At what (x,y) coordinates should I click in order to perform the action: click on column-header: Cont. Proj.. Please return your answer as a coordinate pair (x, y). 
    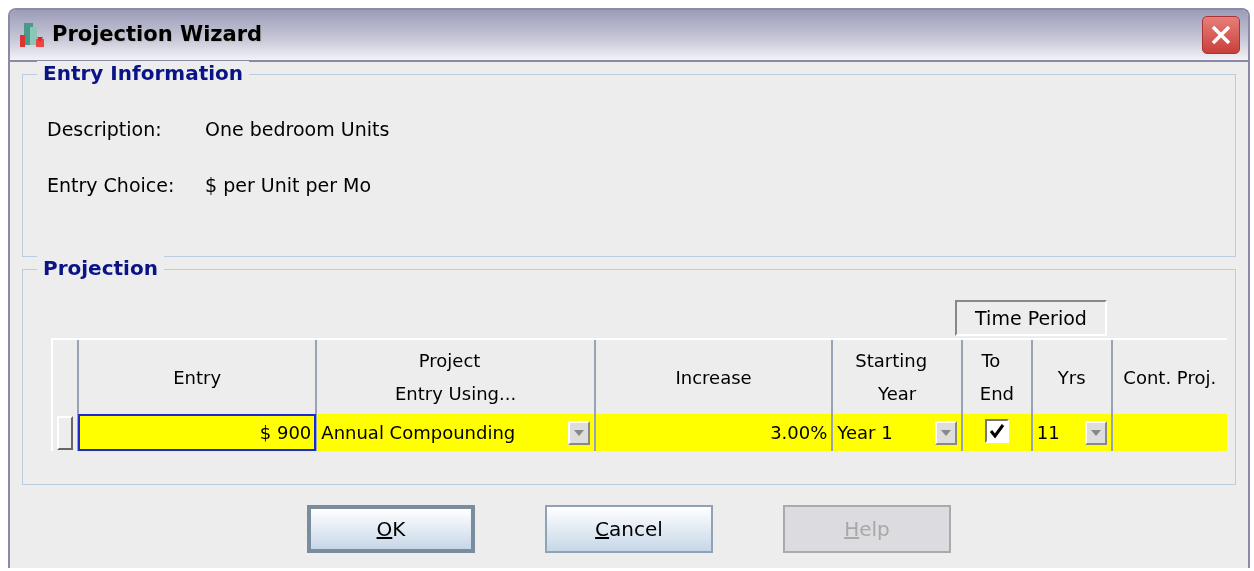
    Looking at the image, I should click on (1169, 376).